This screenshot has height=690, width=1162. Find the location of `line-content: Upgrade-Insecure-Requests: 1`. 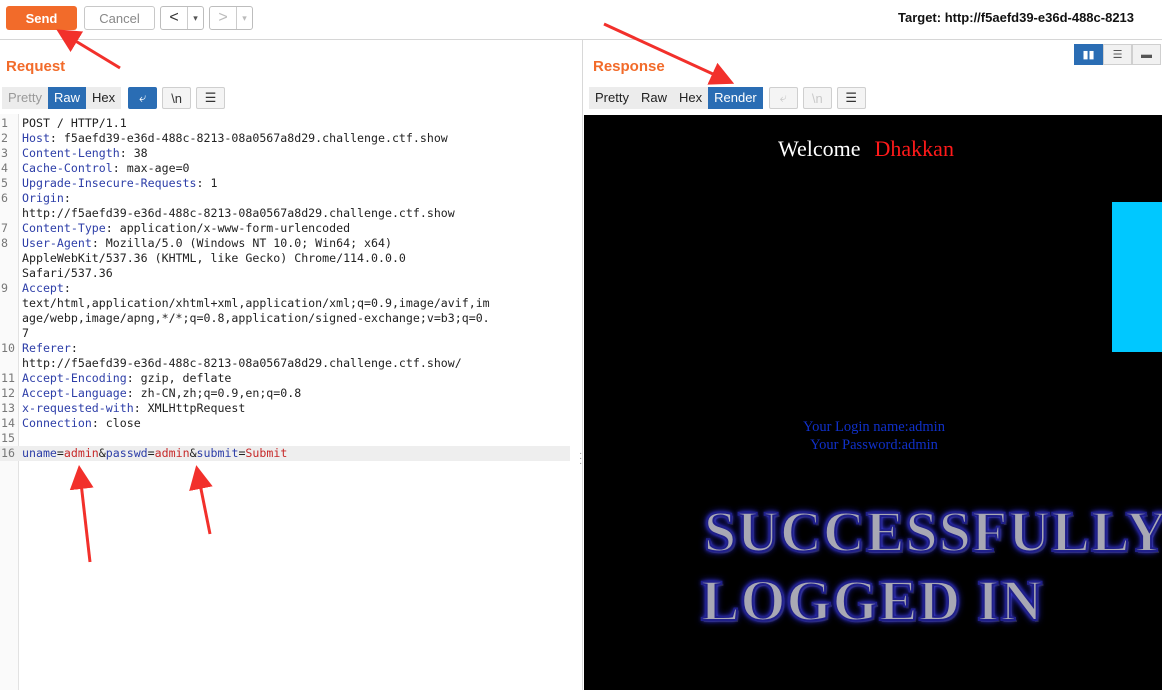

line-content: Upgrade-Insecure-Requests: 1 is located at coordinates (118, 183).